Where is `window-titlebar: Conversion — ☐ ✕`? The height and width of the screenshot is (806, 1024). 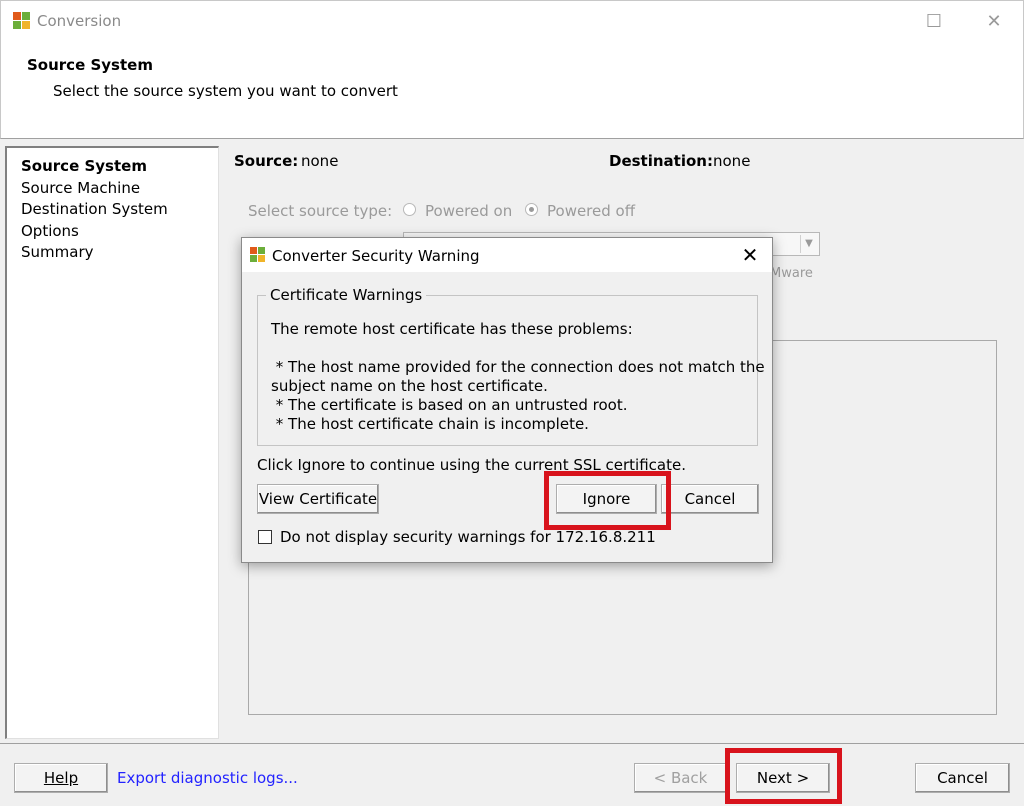
window-titlebar: Conversion — ☐ ✕ is located at coordinates (512, 20).